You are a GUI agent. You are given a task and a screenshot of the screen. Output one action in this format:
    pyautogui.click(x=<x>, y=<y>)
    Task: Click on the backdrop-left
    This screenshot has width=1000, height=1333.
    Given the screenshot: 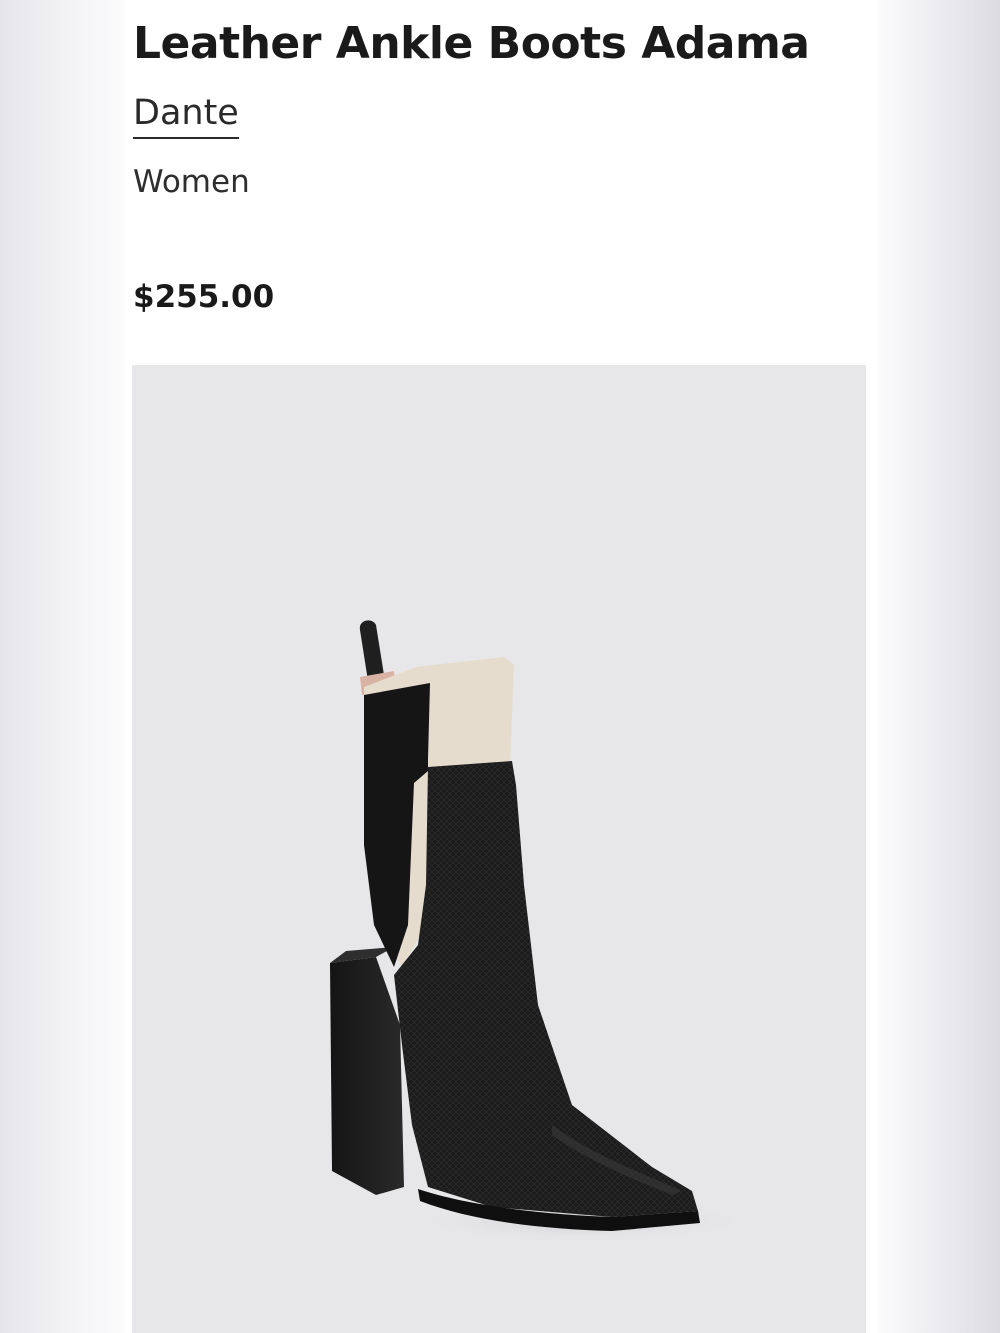 What is the action you would take?
    pyautogui.click(x=62, y=666)
    